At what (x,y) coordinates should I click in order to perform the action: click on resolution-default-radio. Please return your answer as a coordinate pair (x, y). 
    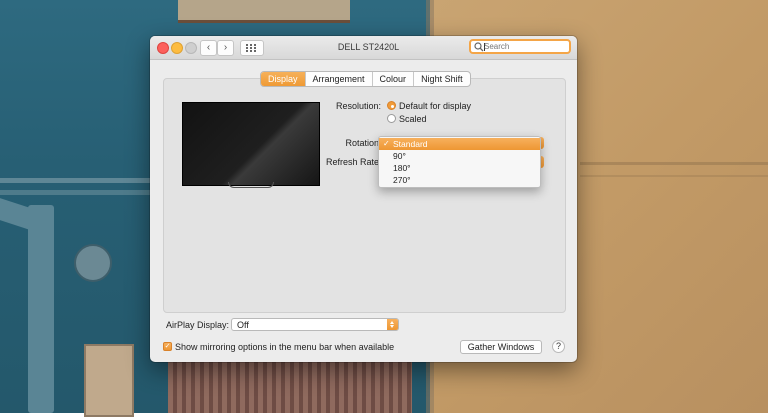
    Looking at the image, I should click on (391, 105).